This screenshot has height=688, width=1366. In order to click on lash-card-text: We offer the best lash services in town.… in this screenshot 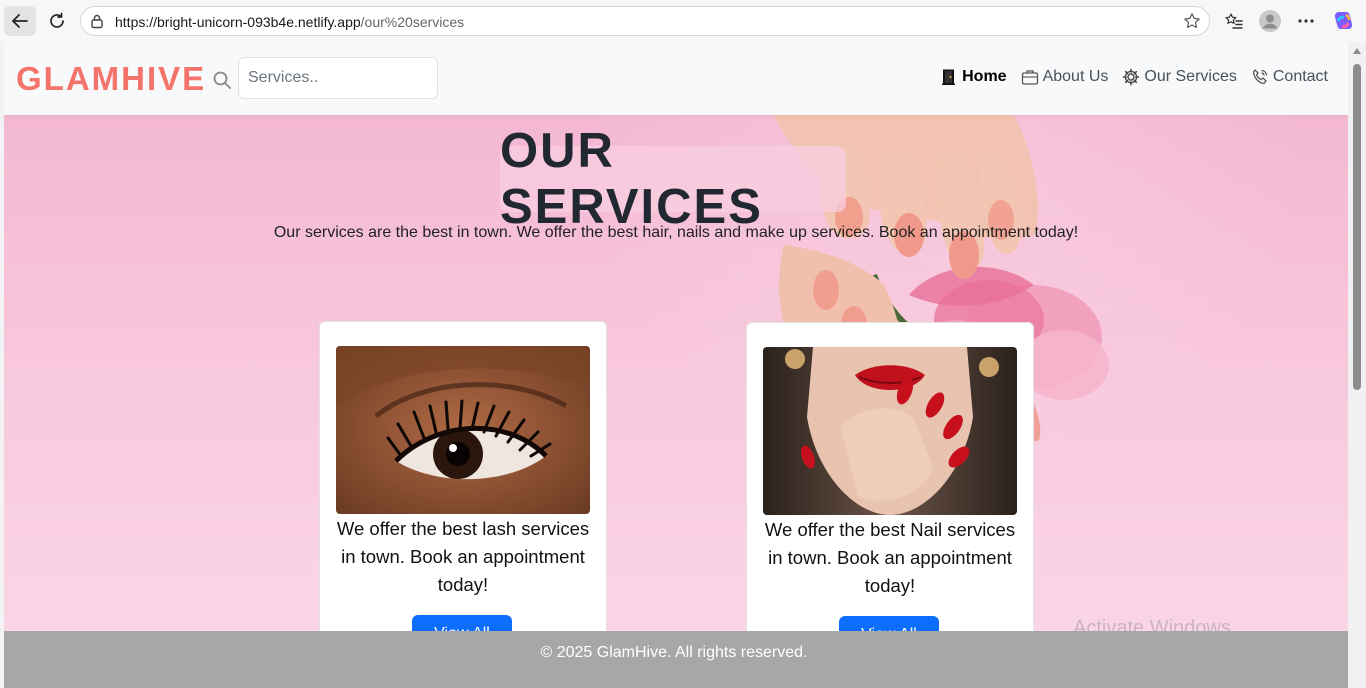, I will do `click(463, 556)`.